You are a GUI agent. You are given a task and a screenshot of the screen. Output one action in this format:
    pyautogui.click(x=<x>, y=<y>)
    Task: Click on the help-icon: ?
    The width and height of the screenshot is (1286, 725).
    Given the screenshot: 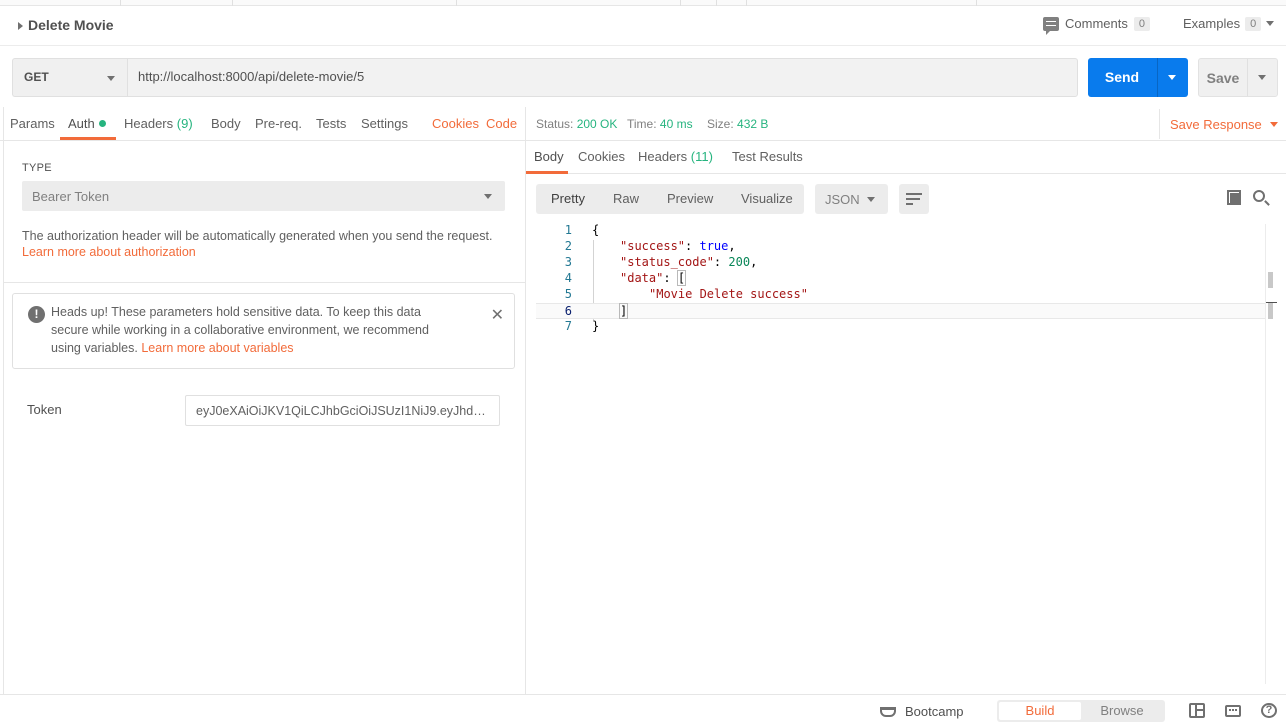 What is the action you would take?
    pyautogui.click(x=1269, y=710)
    